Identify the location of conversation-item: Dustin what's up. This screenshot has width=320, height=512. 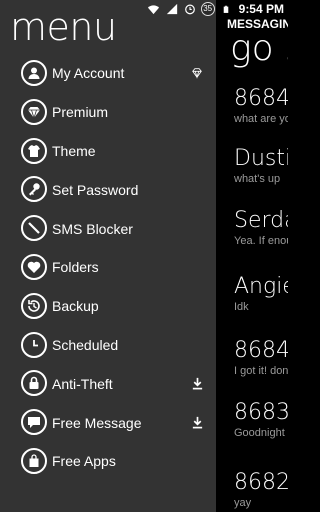
(261, 165).